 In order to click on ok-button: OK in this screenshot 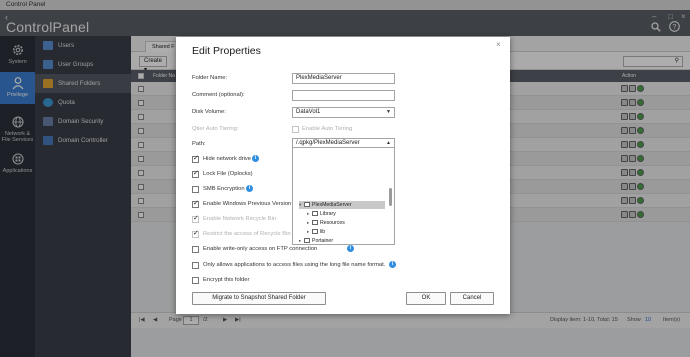, I will do `click(426, 298)`.